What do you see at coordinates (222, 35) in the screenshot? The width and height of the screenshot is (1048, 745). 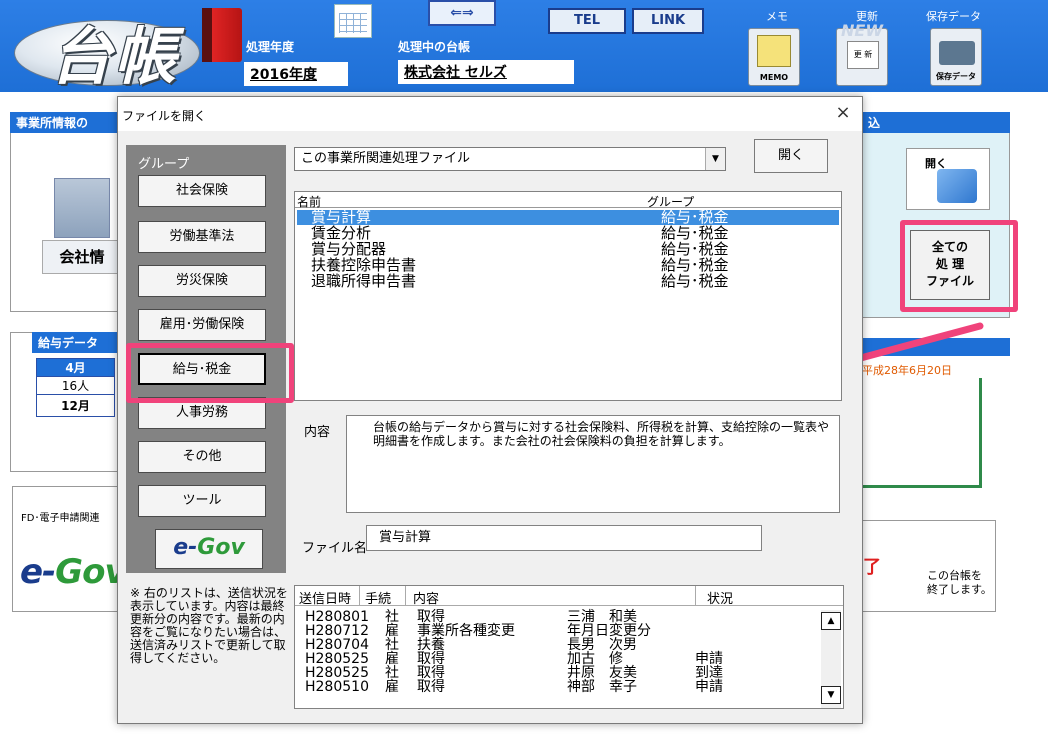 I see `book-icon` at bounding box center [222, 35].